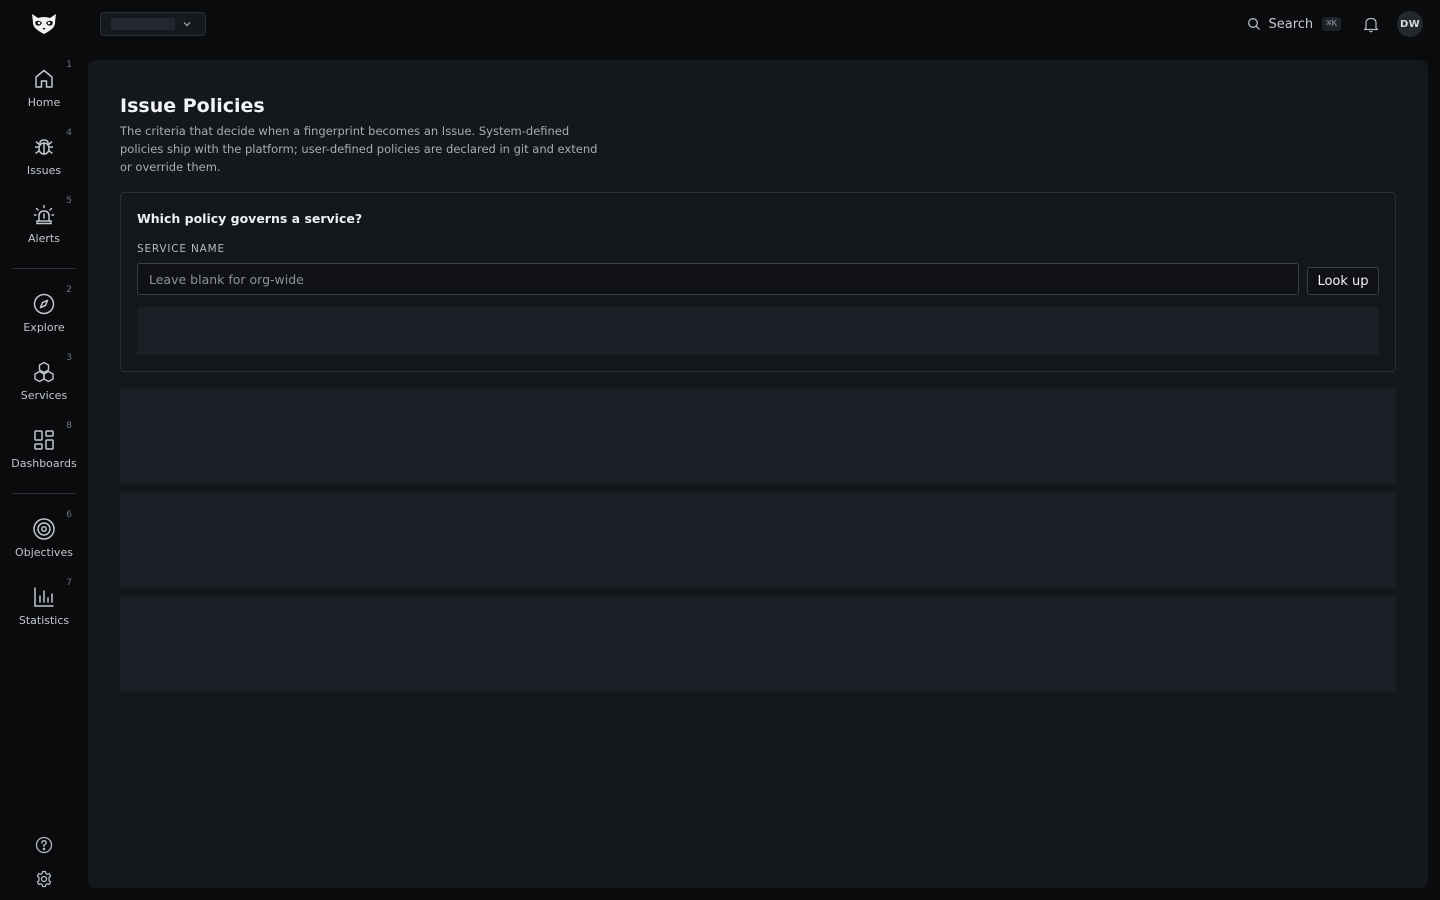  What do you see at coordinates (69, 201) in the screenshot?
I see `shortcut-number: 5` at bounding box center [69, 201].